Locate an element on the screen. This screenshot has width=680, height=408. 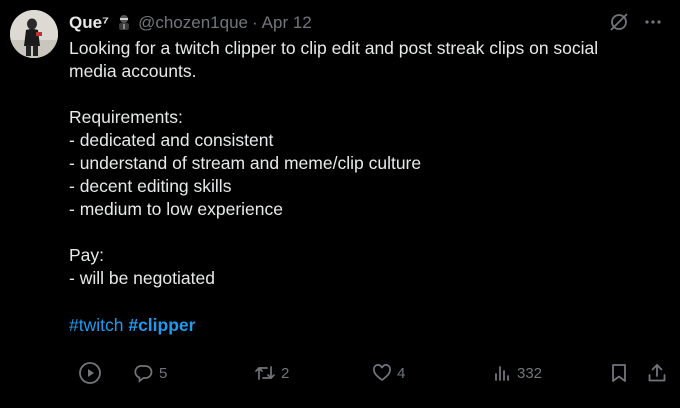
tweet-line: - decent editing skills is located at coordinates (150, 186).